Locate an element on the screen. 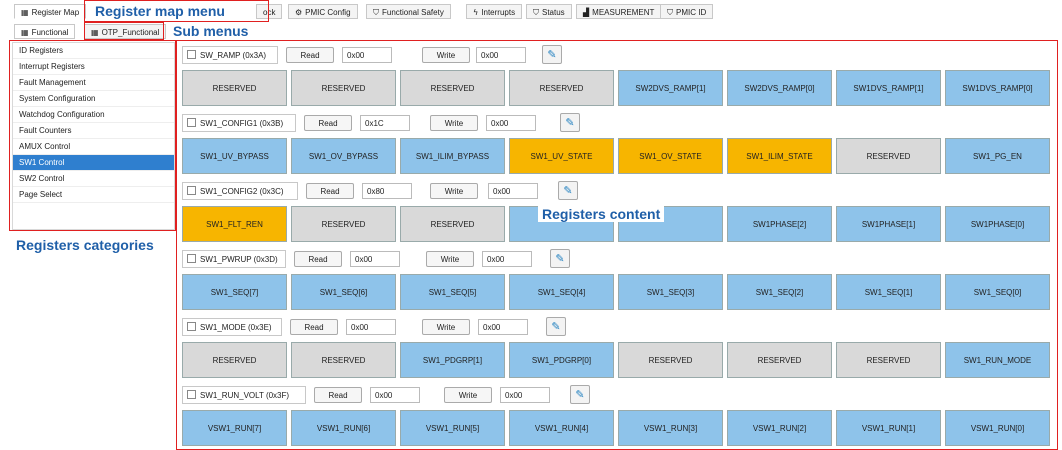 Image resolution: width=1062 pixels, height=450 pixels. subtab-otp-functional: ▦ OTP_Functional is located at coordinates (125, 31).